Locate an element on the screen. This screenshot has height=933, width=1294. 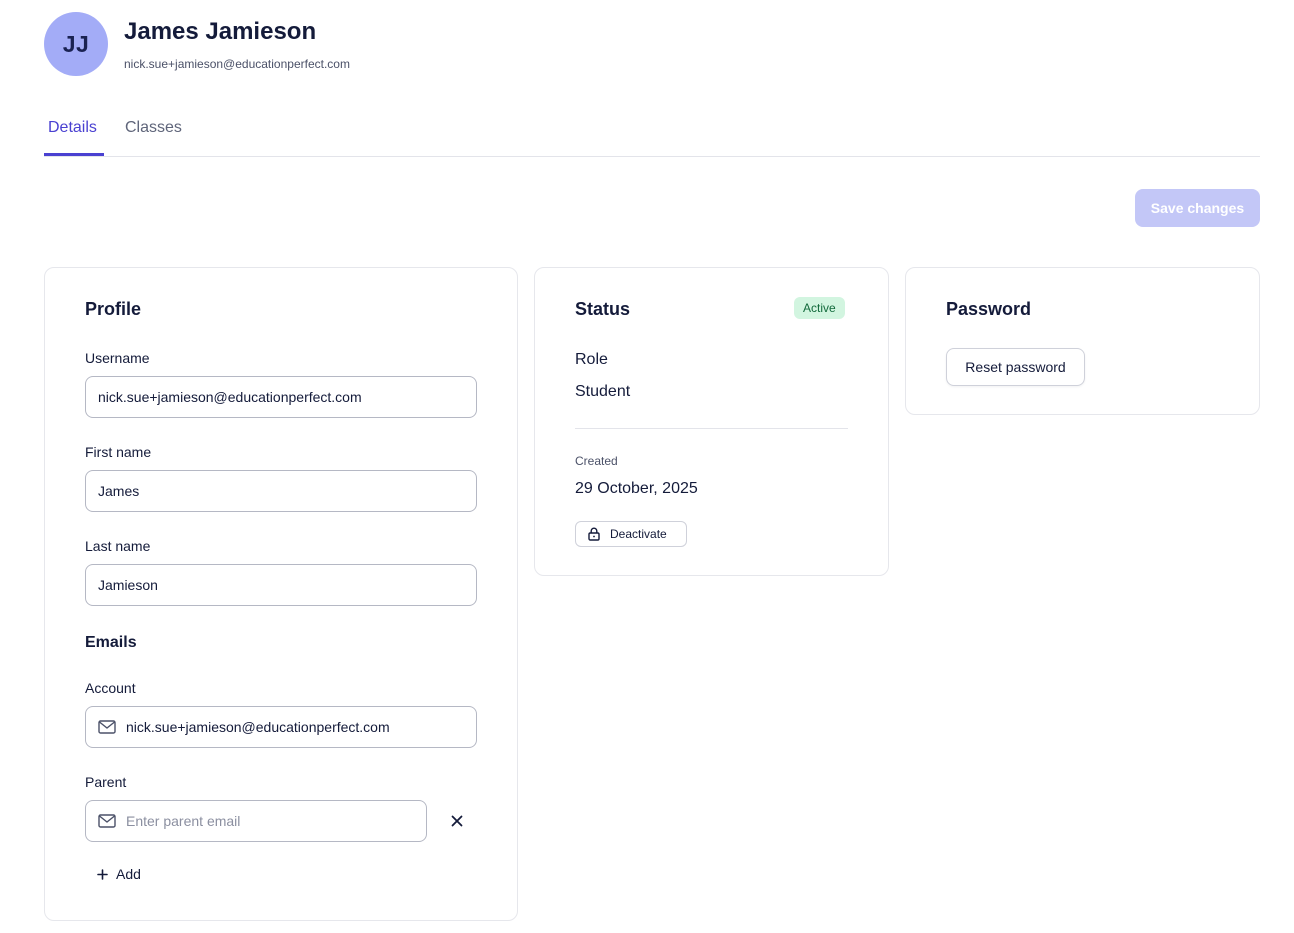
add-parent-email-button: Add is located at coordinates (119, 874).